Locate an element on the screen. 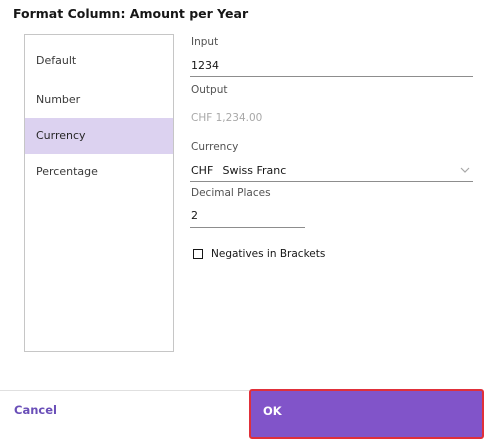 The width and height of the screenshot is (484, 442). currency-label: Currency is located at coordinates (215, 147).